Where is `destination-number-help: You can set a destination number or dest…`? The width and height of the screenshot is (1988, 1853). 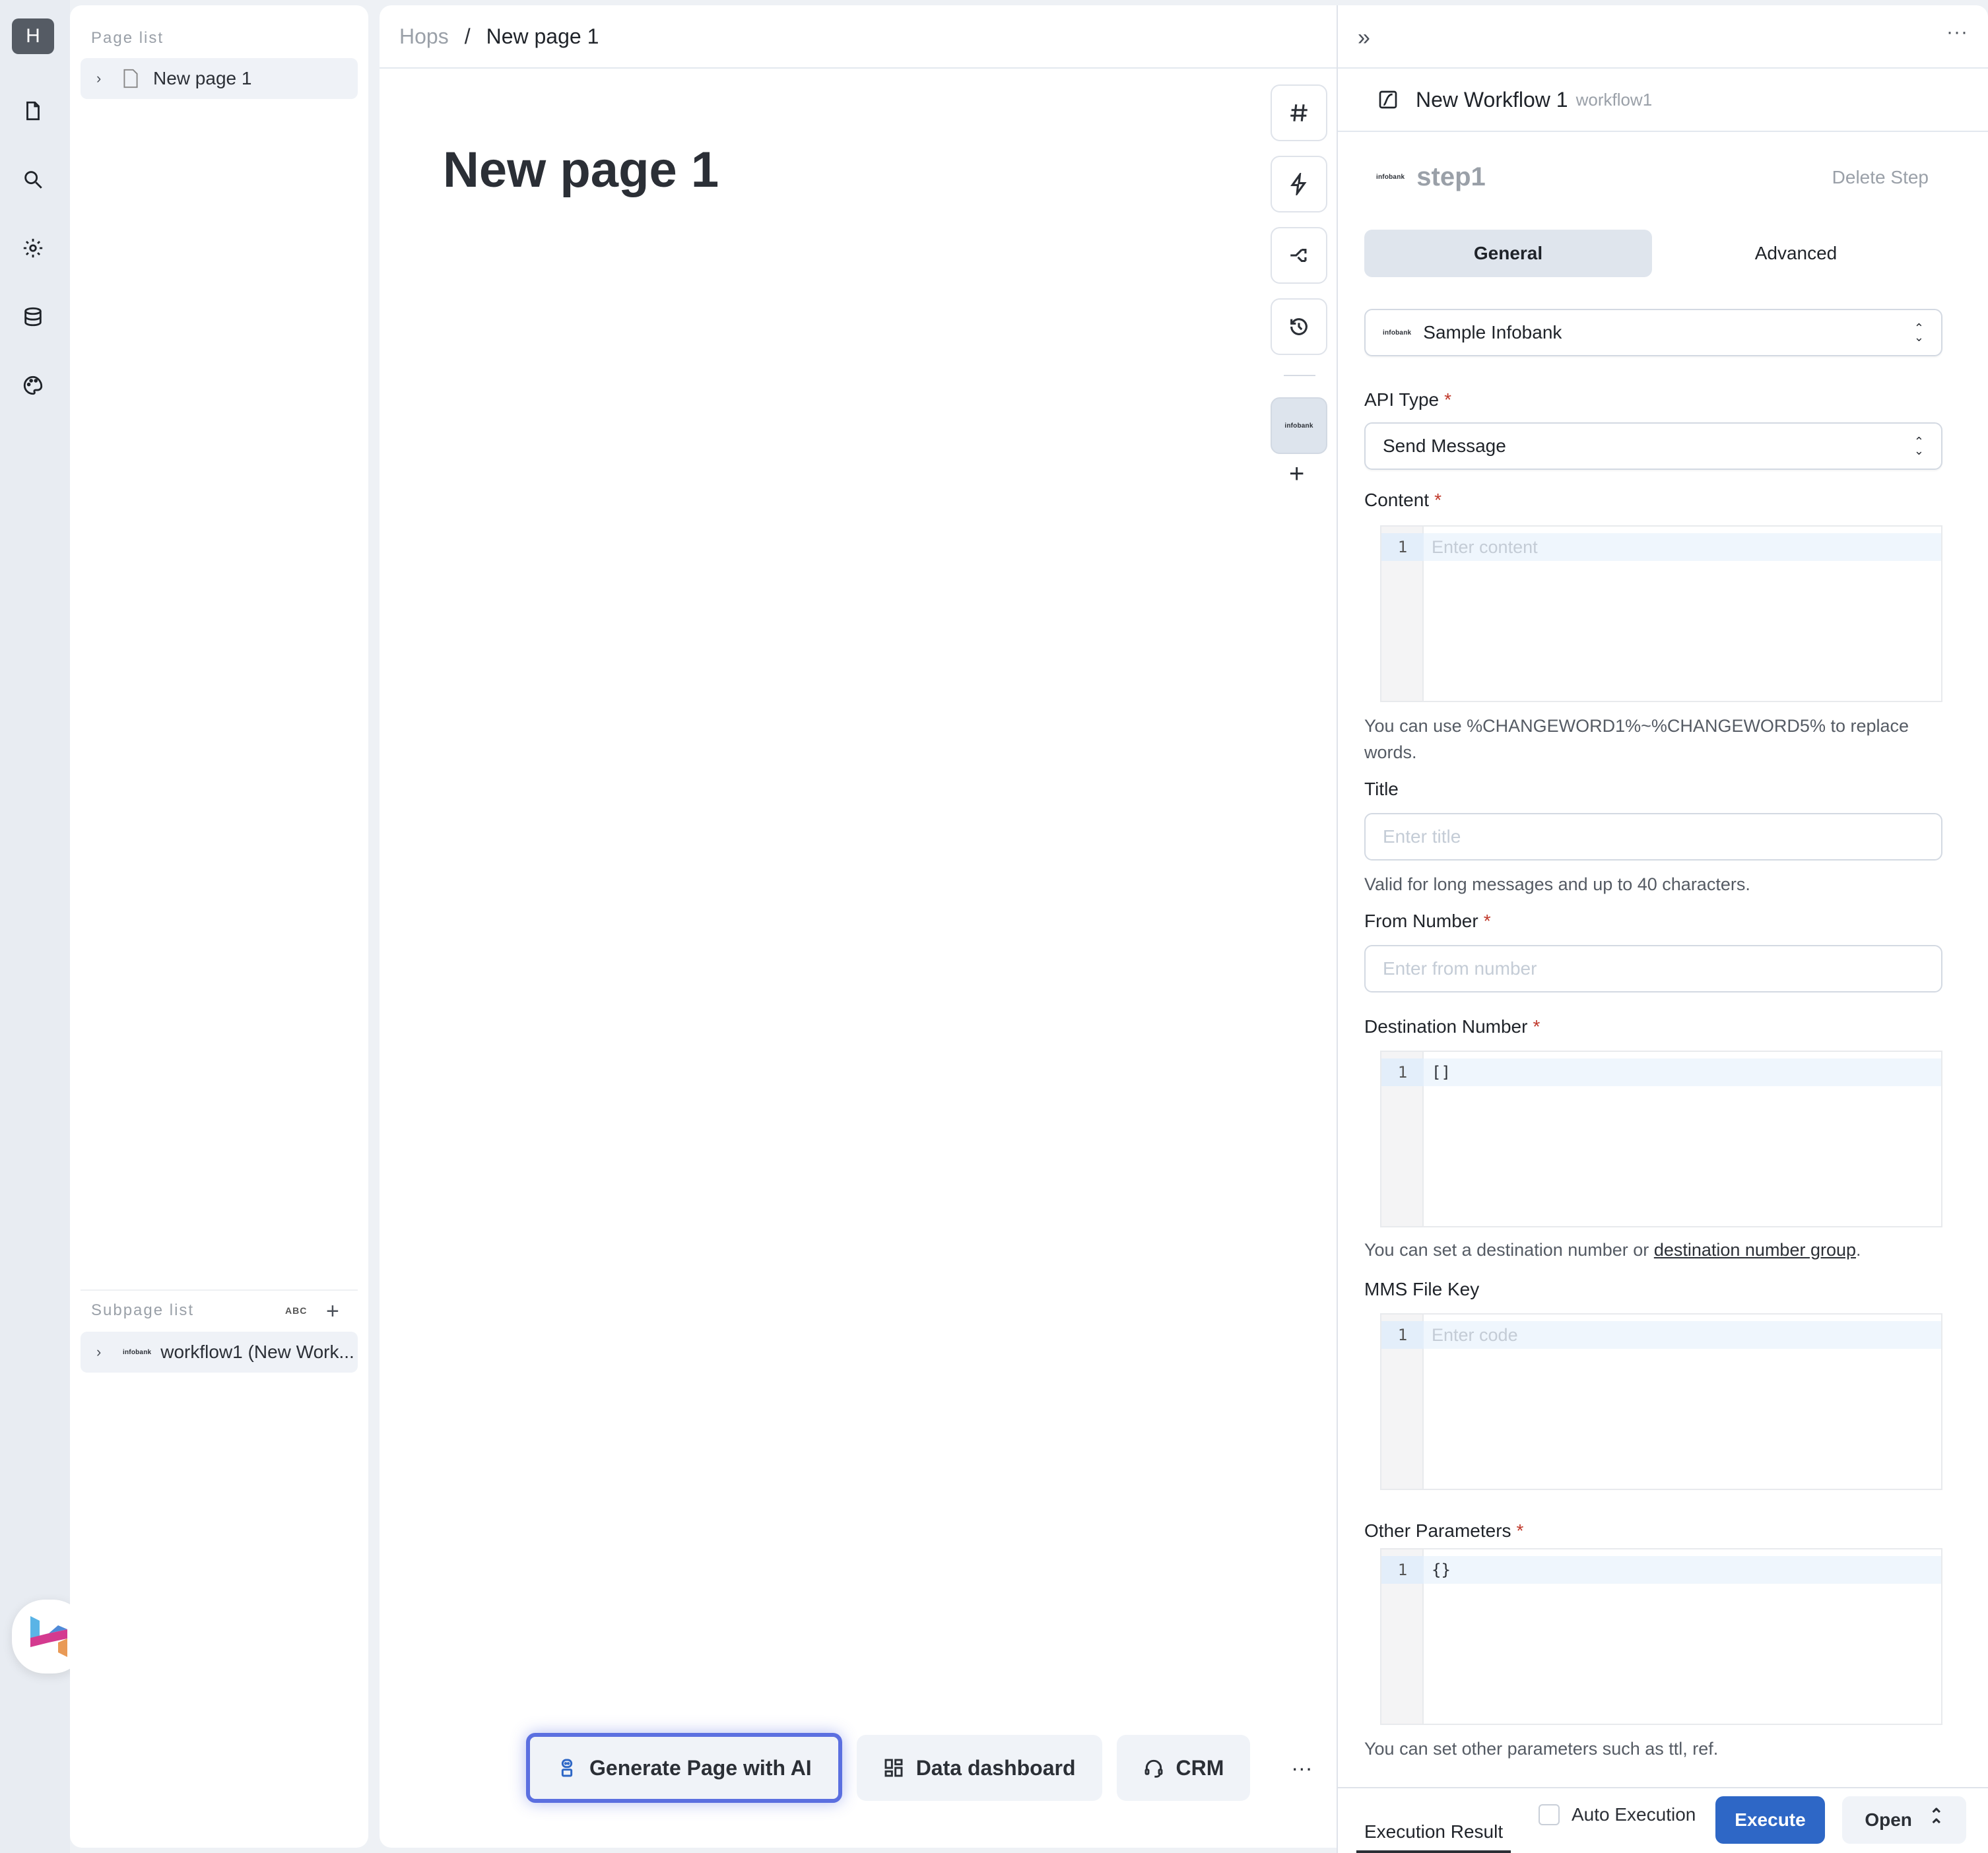
destination-number-help: You can set a destination number or dest… is located at coordinates (1612, 1250).